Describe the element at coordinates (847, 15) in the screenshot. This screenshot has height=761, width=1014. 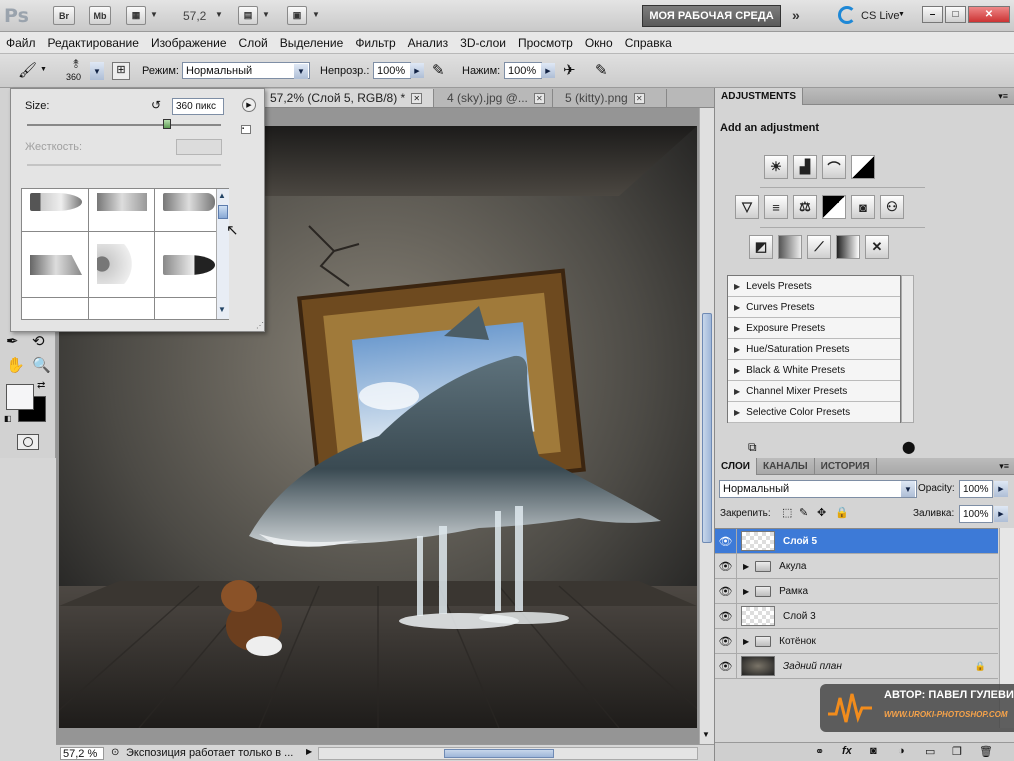
I see `cs-live-icon` at that location.